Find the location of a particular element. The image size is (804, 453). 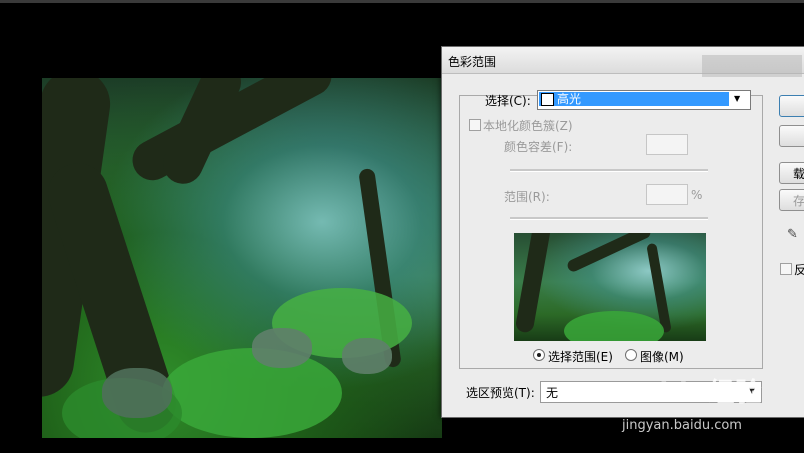

load-button-label: 载 is located at coordinates (798, 174).